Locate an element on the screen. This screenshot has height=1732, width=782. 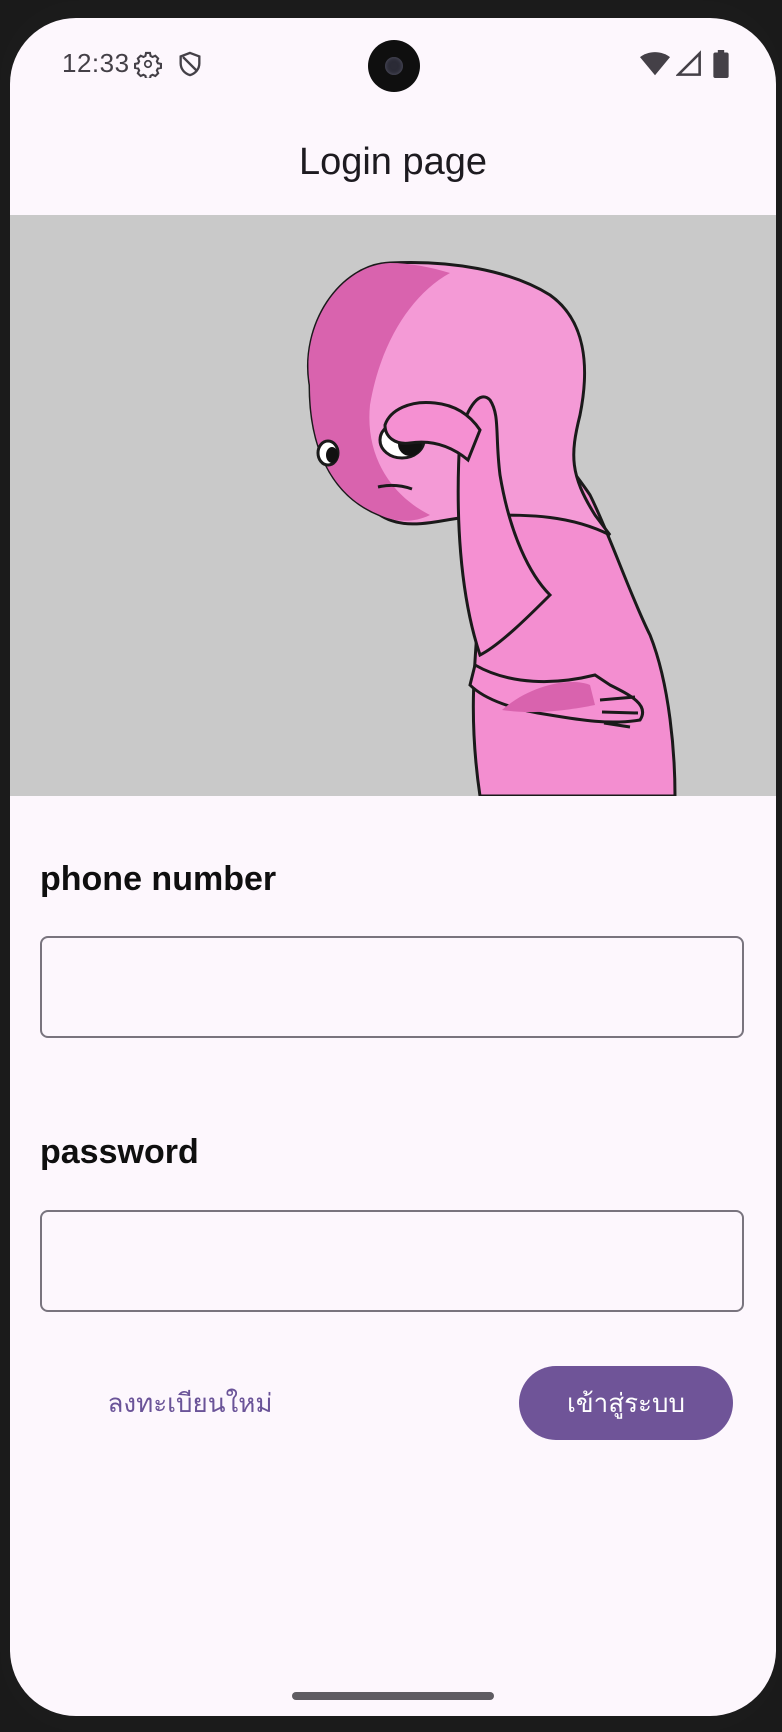
login-button: เข้าสู่ระบบ is located at coordinates (626, 1403).